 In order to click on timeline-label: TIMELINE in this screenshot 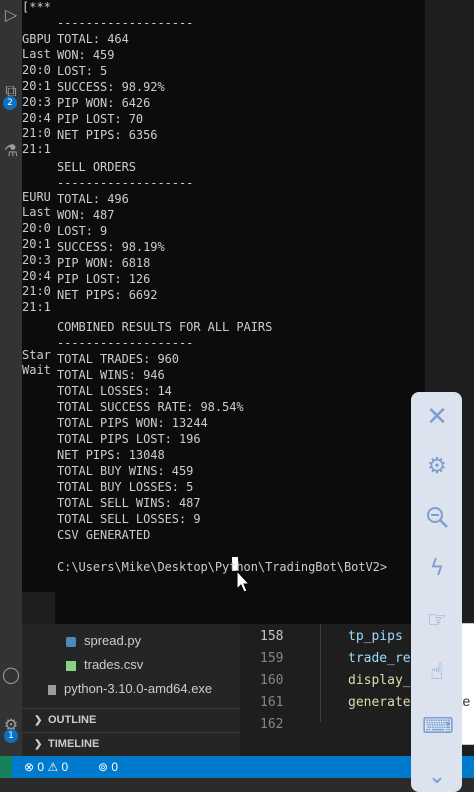, I will do `click(74, 744)`.